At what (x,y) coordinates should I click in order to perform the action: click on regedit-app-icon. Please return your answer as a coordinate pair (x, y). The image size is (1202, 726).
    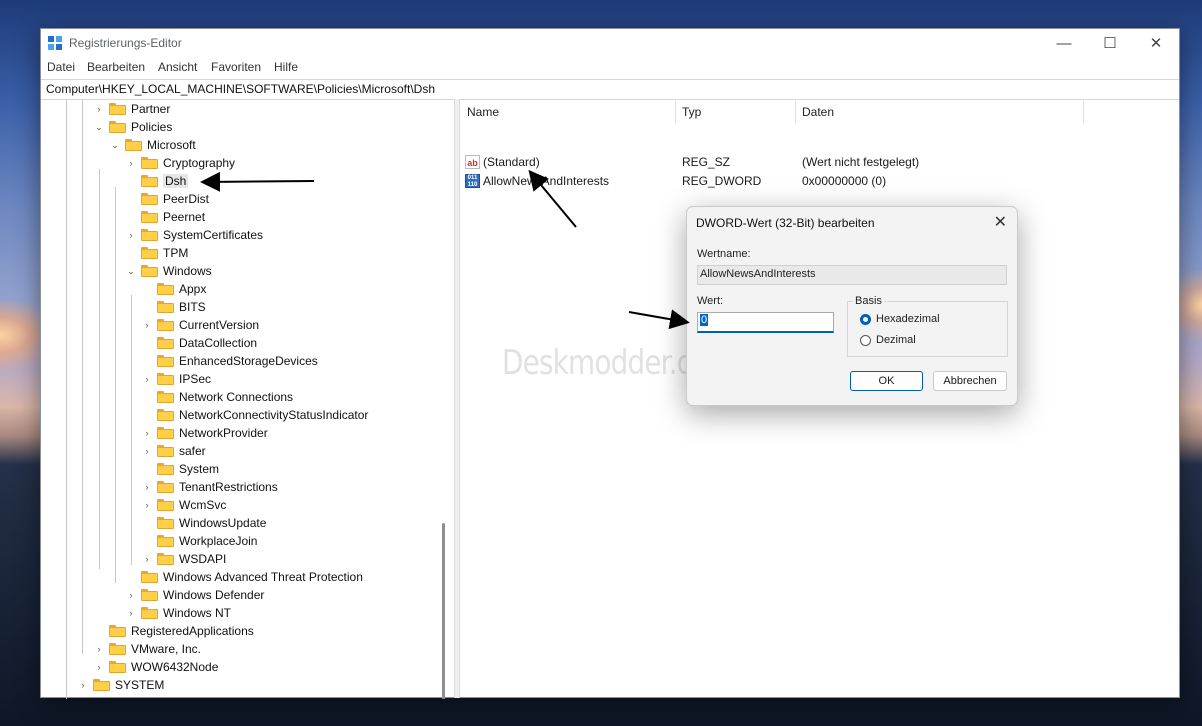
    Looking at the image, I should click on (55, 43).